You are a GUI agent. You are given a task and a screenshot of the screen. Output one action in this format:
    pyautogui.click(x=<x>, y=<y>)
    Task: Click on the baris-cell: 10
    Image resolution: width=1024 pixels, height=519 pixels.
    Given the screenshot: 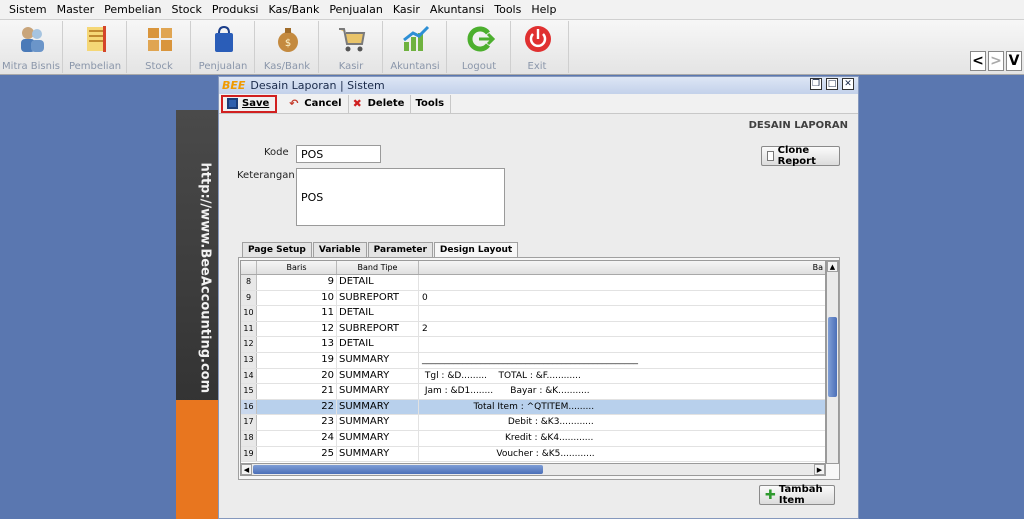 What is the action you would take?
    pyautogui.click(x=297, y=298)
    